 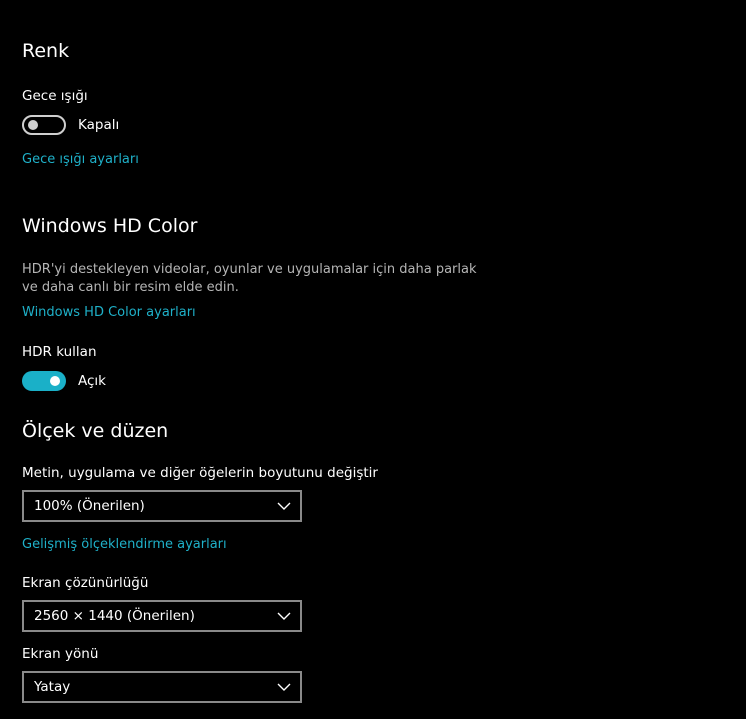 I want to click on resolution-dropdown-value: 2560 × 1440 (Önerilen), so click(x=114, y=616).